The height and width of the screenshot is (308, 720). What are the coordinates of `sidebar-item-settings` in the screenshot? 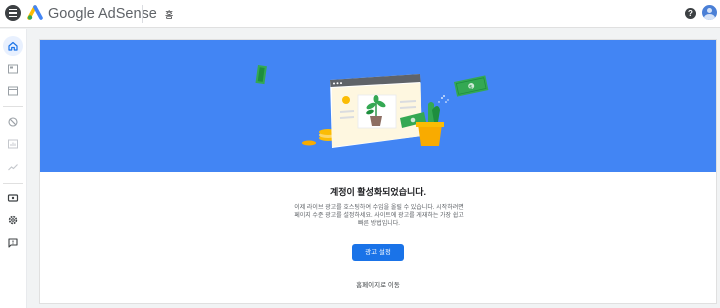 It's located at (13, 220).